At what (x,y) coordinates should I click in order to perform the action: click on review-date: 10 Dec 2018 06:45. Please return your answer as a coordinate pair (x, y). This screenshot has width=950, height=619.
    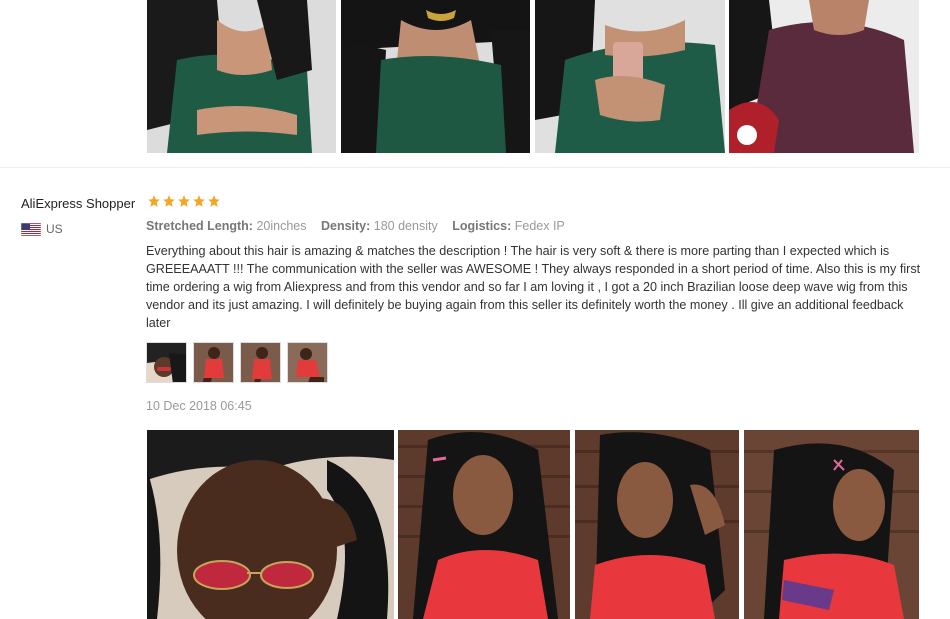
    Looking at the image, I should click on (199, 406).